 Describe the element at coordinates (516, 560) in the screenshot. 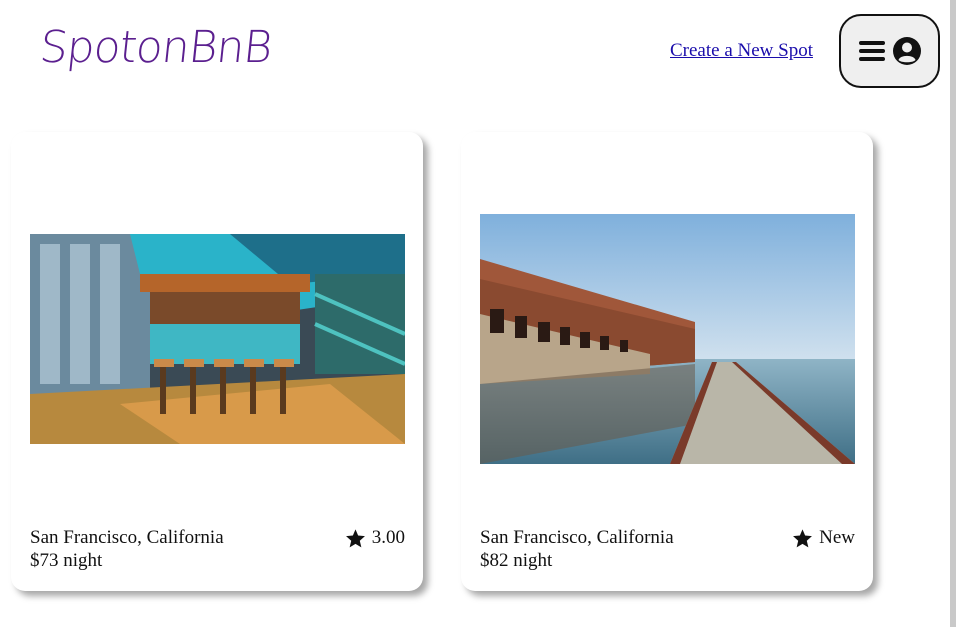

I see `spot-price: $82 night` at that location.